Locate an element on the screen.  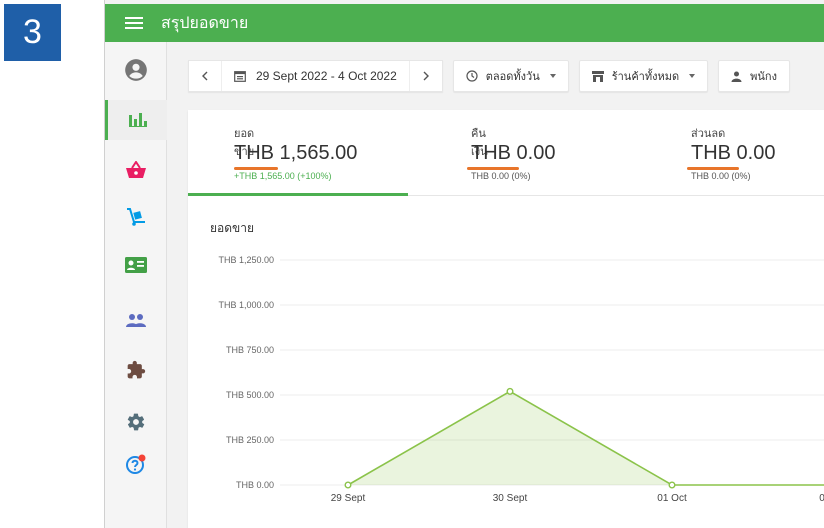
x-tick-label: 29 Sept is located at coordinates (348, 498).